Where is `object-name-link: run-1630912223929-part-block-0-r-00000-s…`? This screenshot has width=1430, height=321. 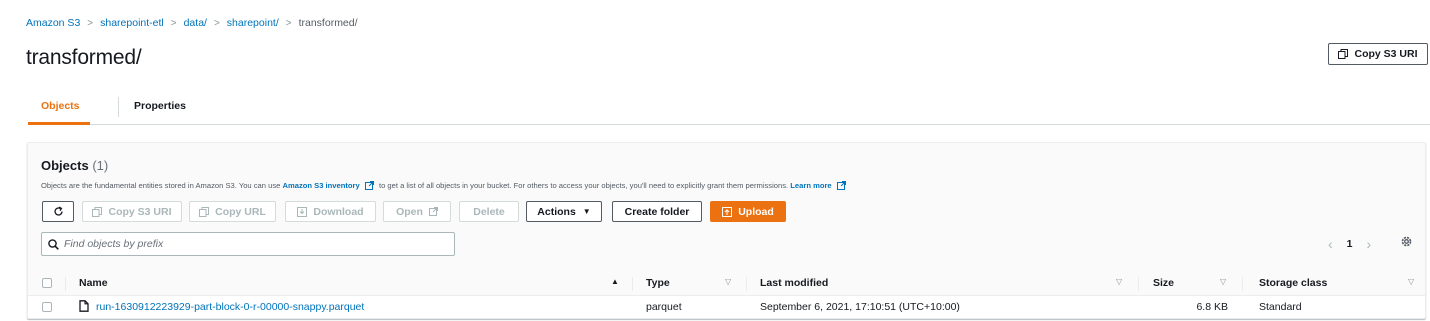 object-name-link: run-1630912223929-part-block-0-r-00000-s… is located at coordinates (230, 307).